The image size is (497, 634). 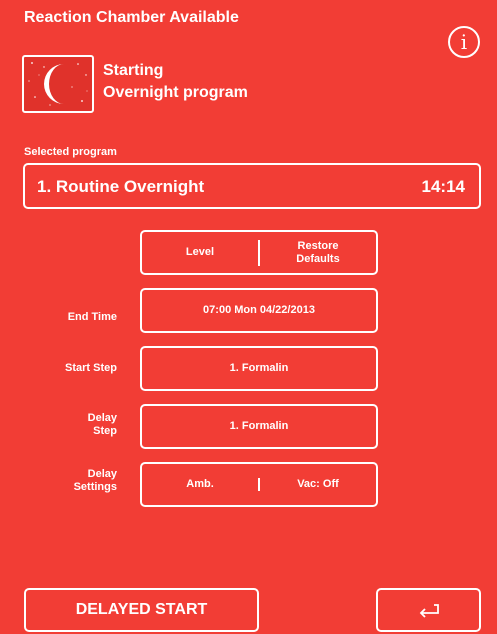 I want to click on delay-step-button: 1. Formalin, so click(x=259, y=426).